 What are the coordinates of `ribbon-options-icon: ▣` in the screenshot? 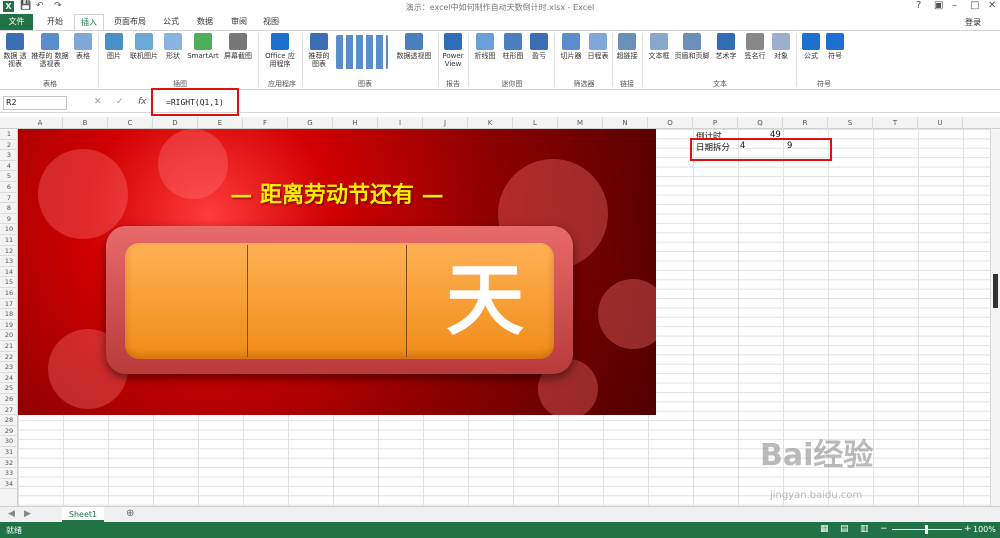 It's located at (938, 5).